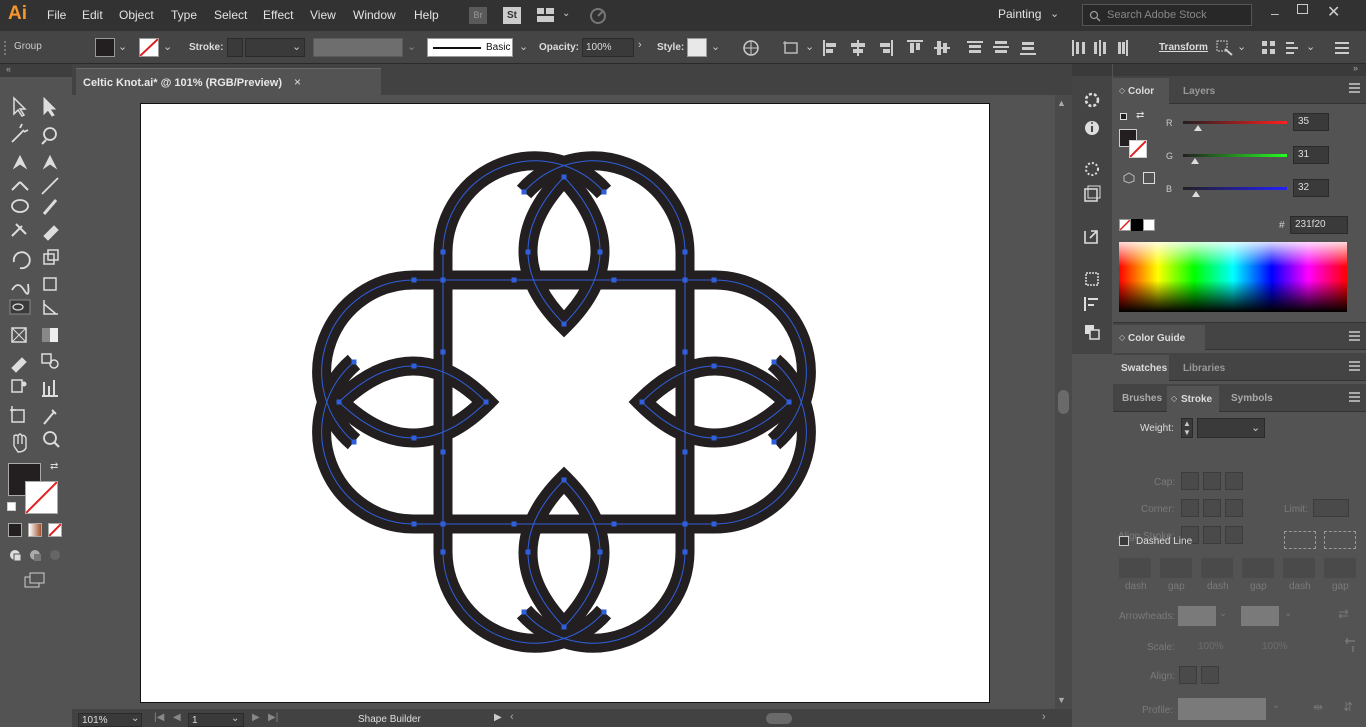 The height and width of the screenshot is (727, 1366). Describe the element at coordinates (55, 555) in the screenshot. I see `draw-inside-icon` at that location.